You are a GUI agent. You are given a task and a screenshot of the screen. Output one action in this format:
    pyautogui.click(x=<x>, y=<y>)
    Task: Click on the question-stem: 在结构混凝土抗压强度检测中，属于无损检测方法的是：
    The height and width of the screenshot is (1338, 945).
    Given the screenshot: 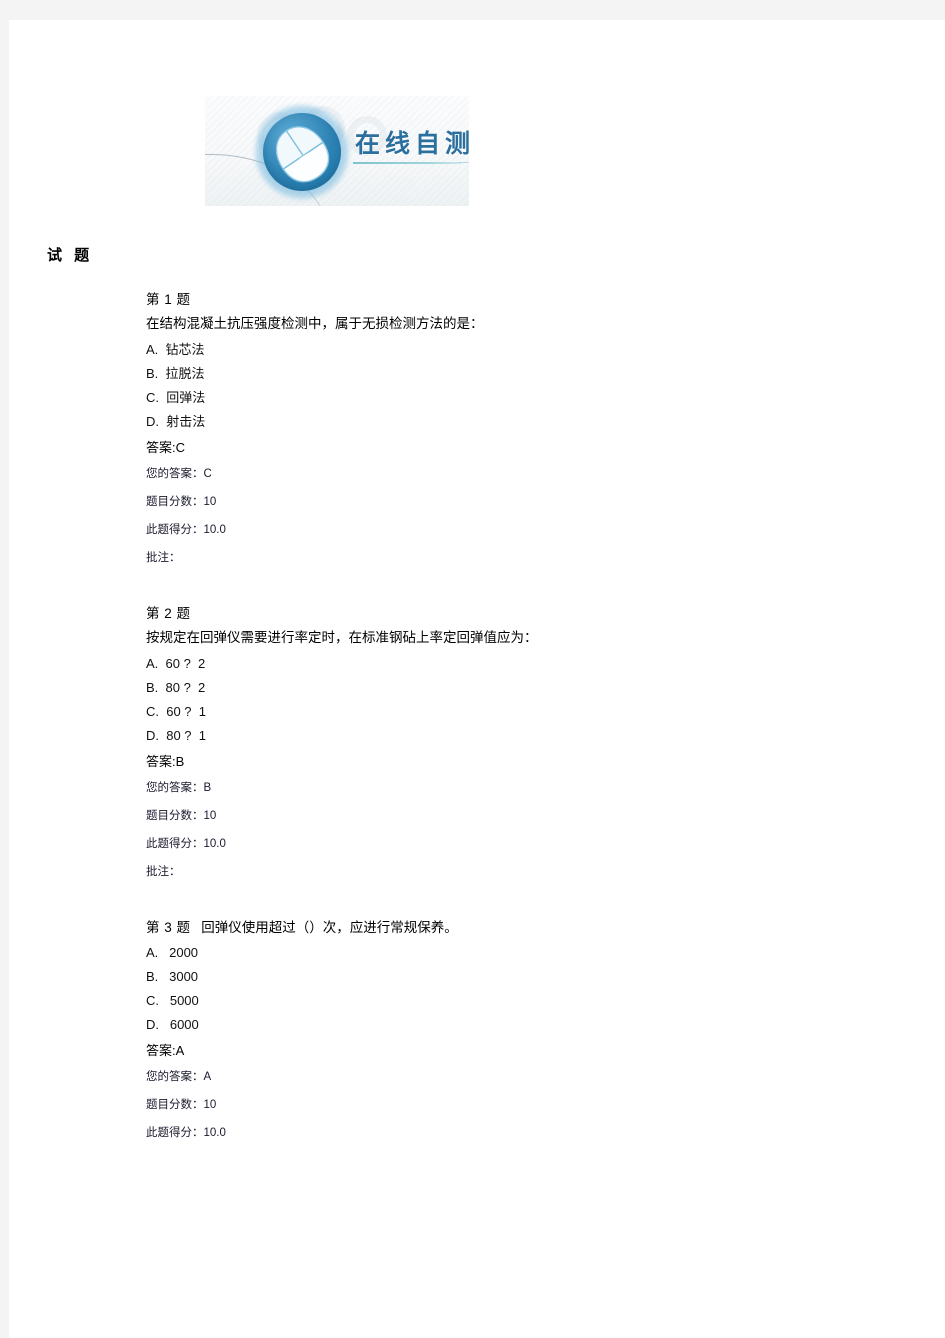 What is the action you would take?
    pyautogui.click(x=315, y=323)
    